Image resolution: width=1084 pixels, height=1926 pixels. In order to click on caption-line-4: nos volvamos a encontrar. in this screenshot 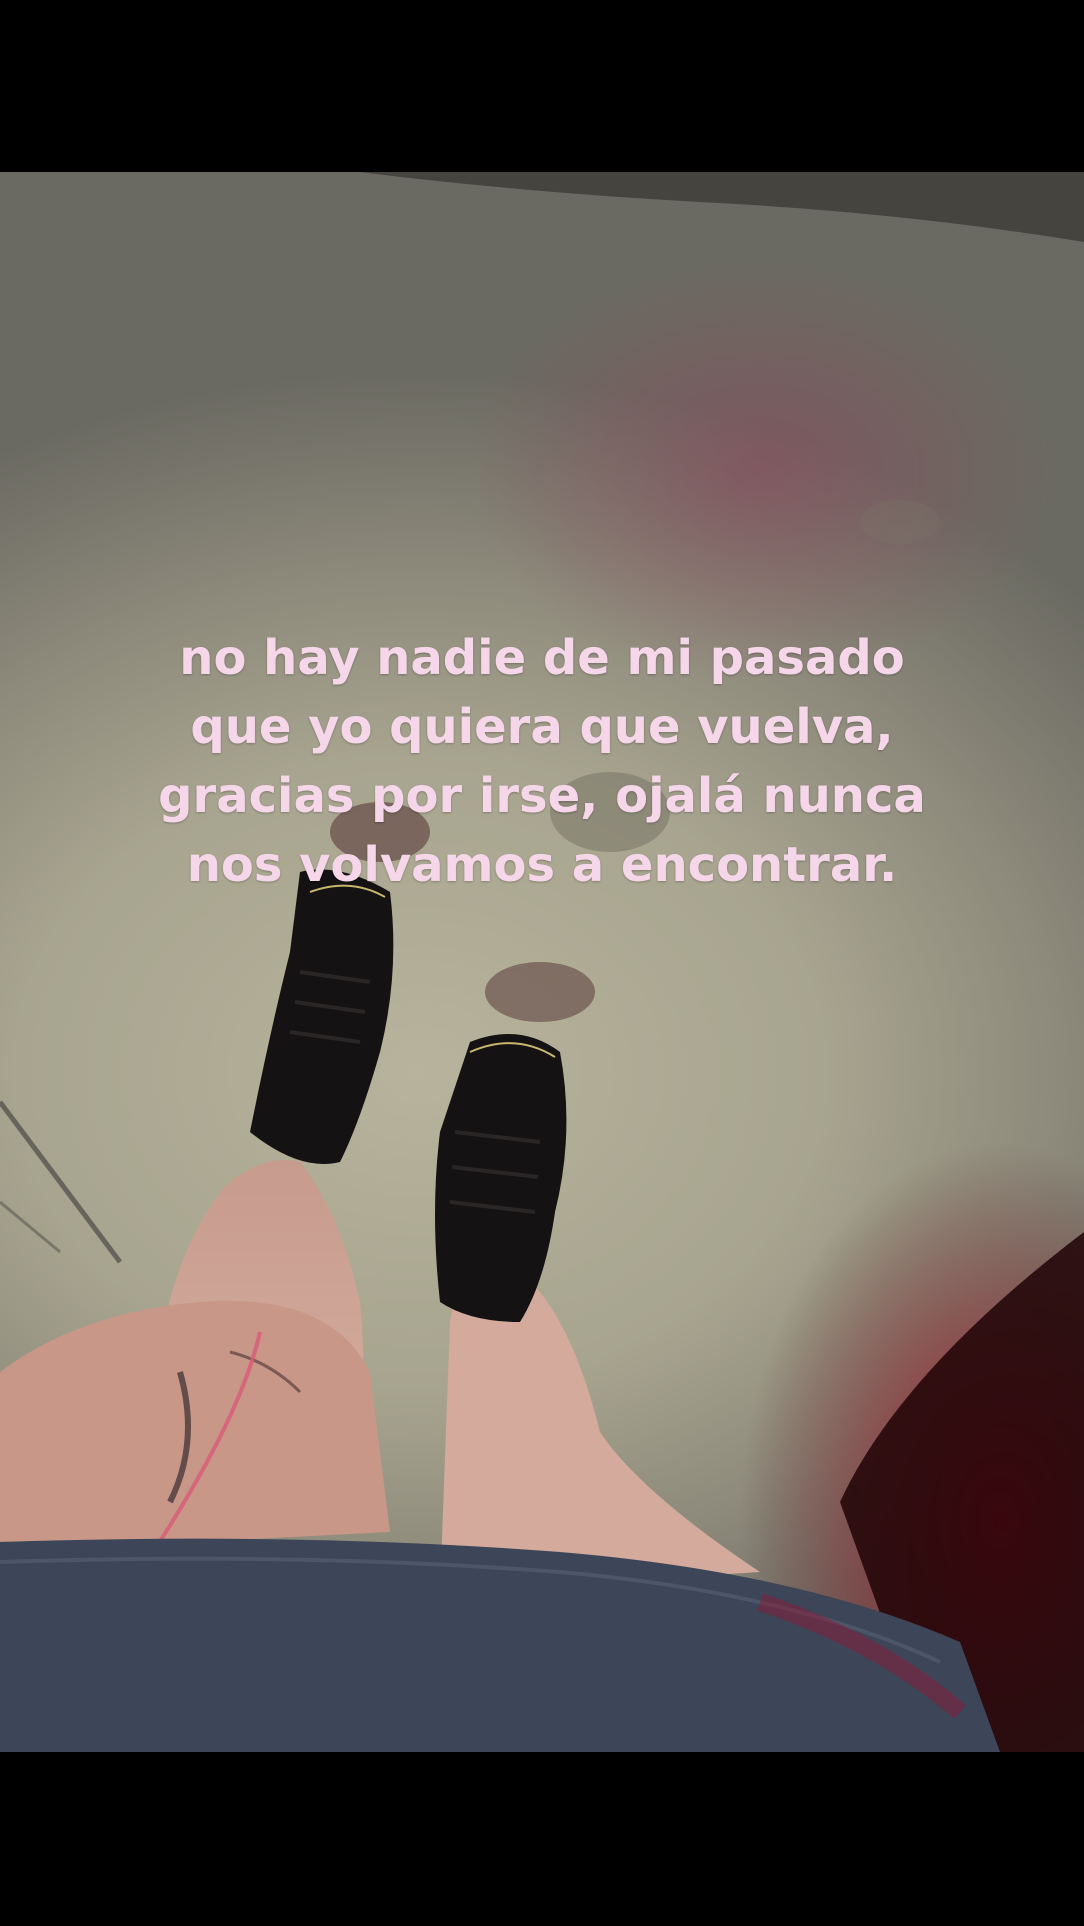, I will do `click(542, 865)`.